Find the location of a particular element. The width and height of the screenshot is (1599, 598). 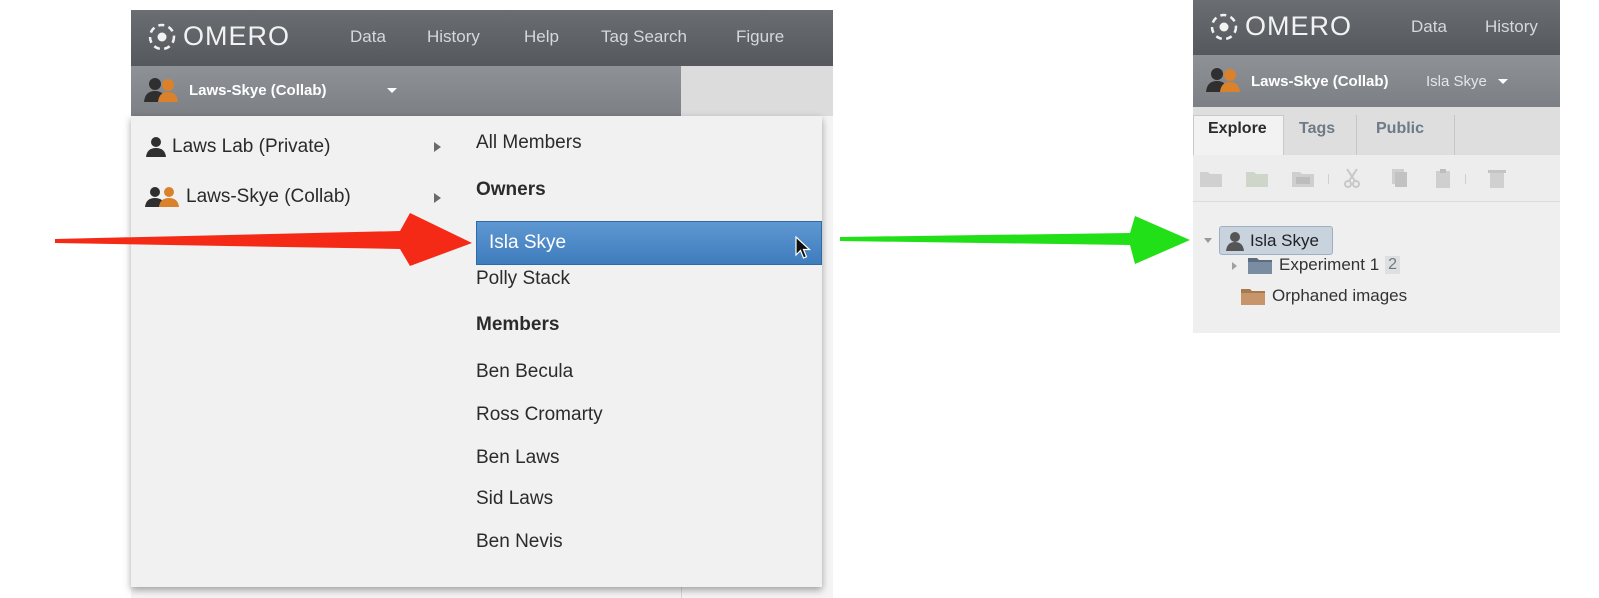

nav-help: Help is located at coordinates (541, 37).